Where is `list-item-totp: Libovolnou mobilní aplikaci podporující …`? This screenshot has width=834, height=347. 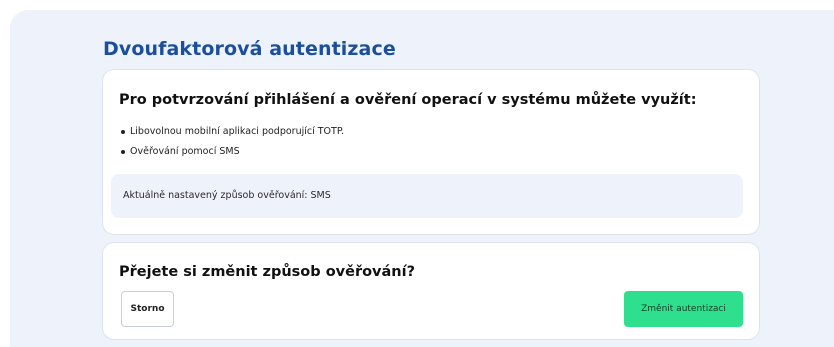 list-item-totp: Libovolnou mobilní aplikaci podporující … is located at coordinates (232, 132).